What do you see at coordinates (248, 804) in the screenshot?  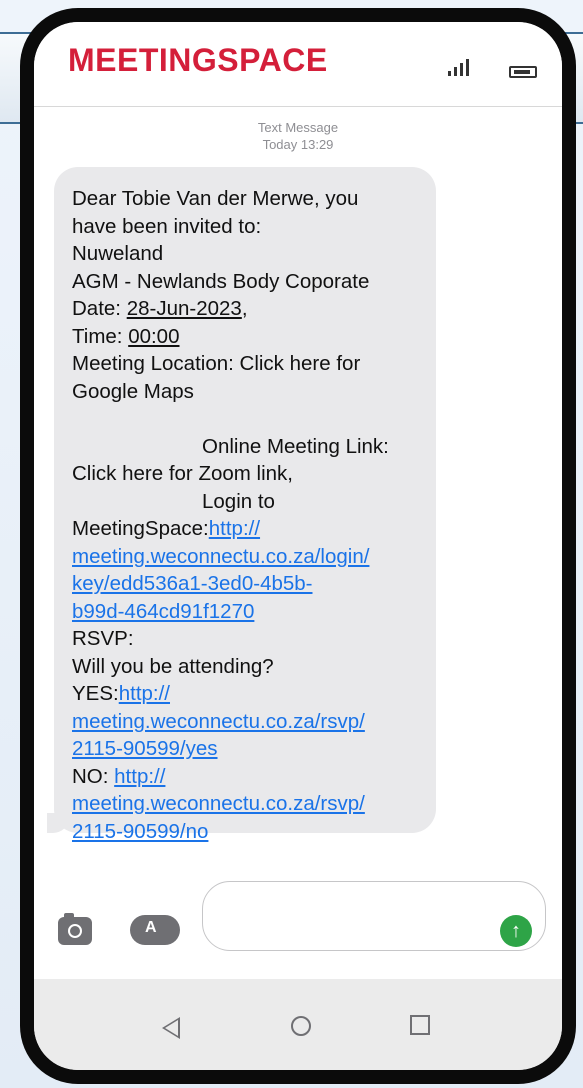 I see `no-link-2: meeting.weconnectu.co.za/rsvp/` at bounding box center [248, 804].